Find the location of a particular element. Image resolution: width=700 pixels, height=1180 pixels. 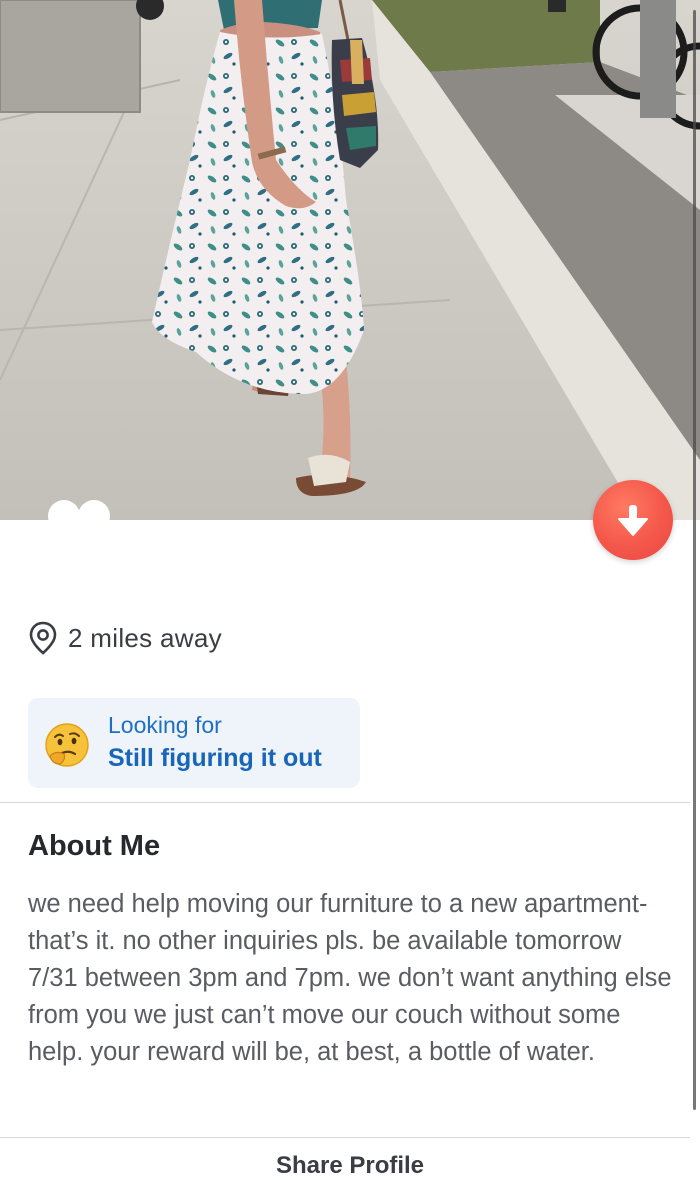

share-profile-button: Share Profile is located at coordinates (350, 1166).